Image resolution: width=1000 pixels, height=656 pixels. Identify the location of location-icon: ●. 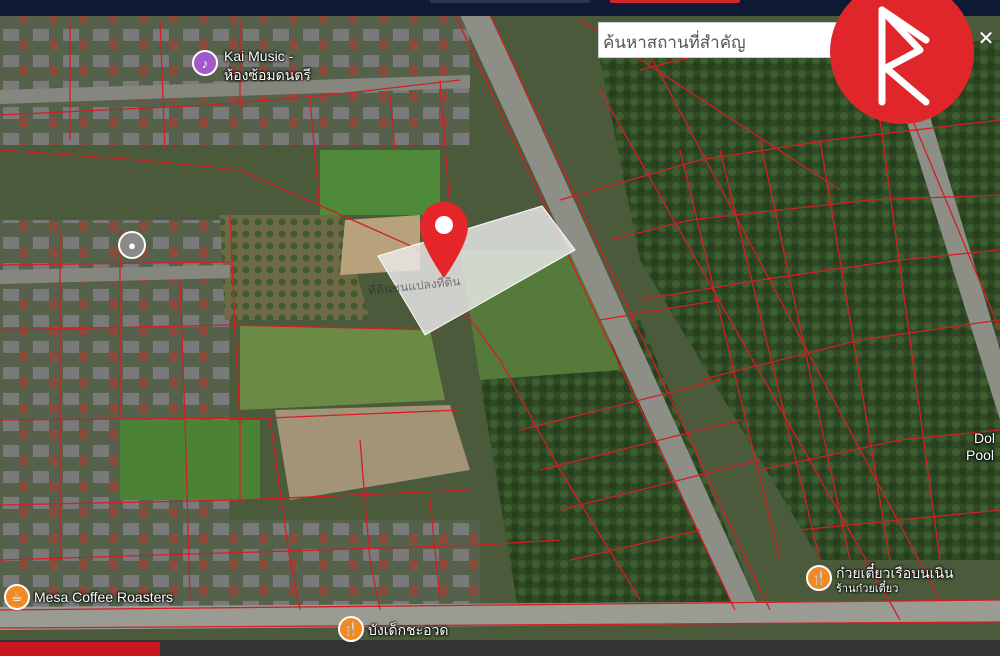
(132, 245).